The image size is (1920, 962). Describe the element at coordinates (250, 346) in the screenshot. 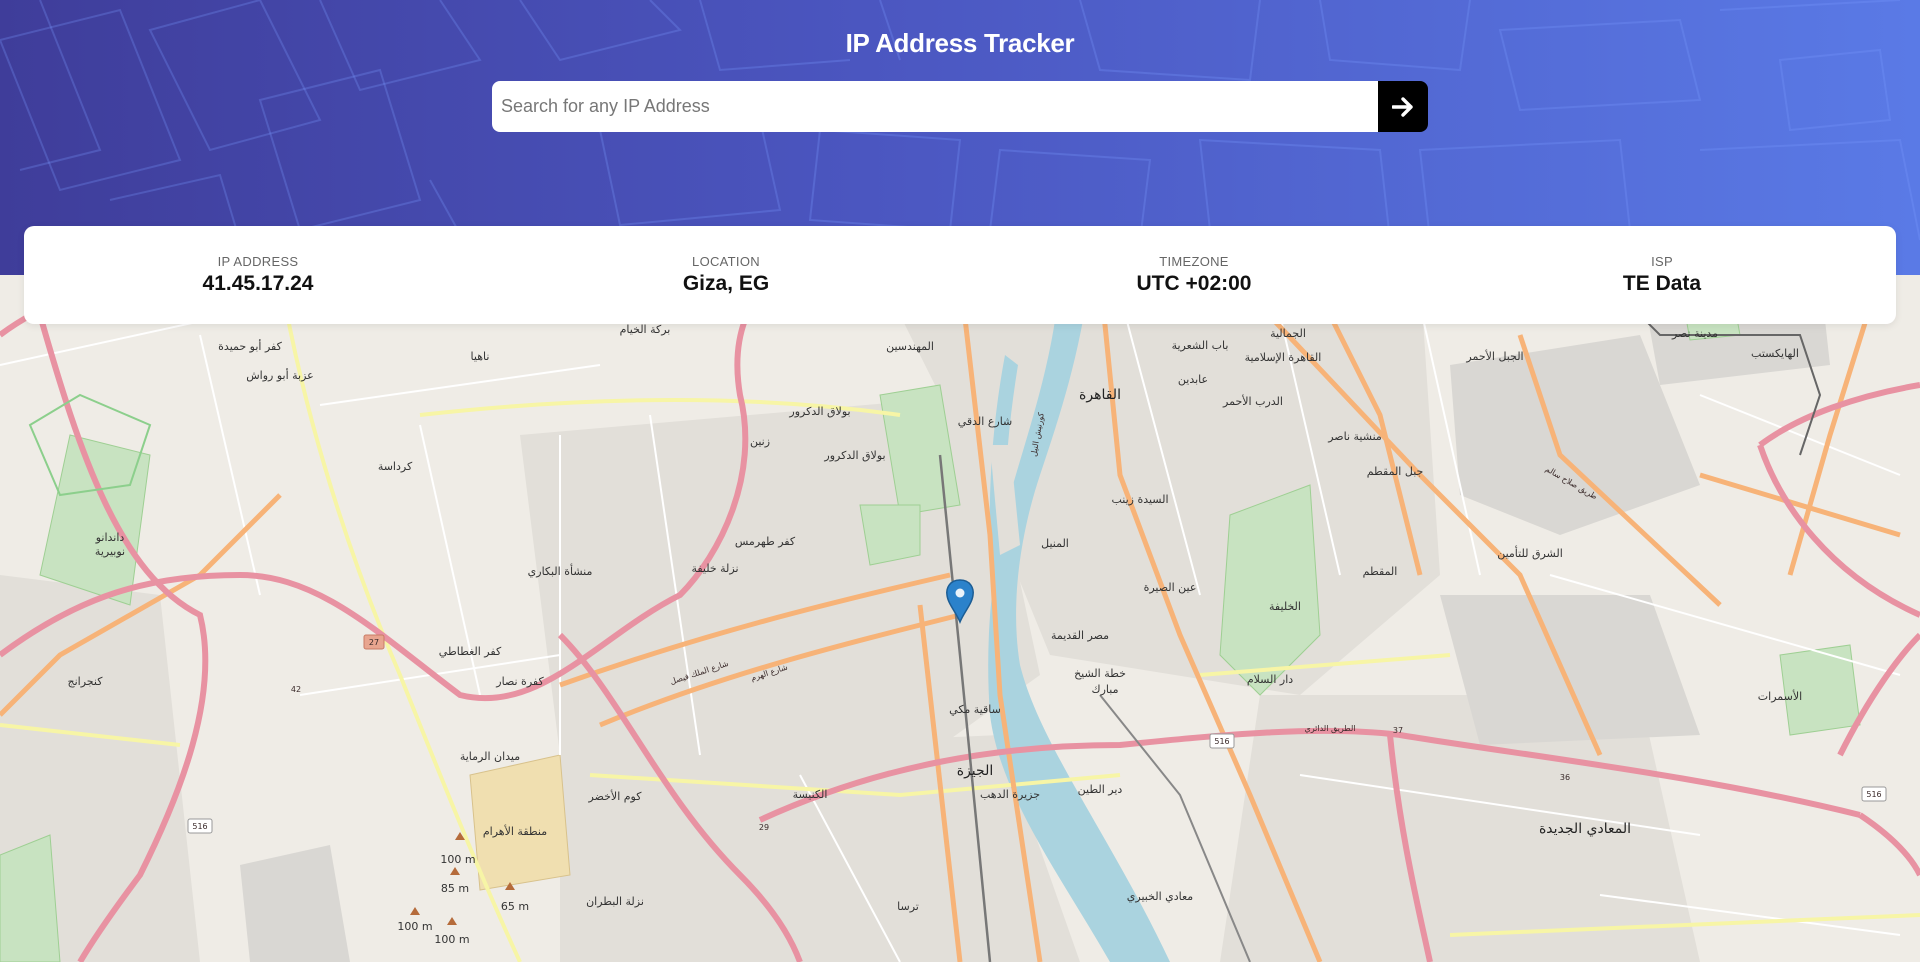

I see `map-label-kafr-abu-hamida: كفر أبو حميدة` at that location.